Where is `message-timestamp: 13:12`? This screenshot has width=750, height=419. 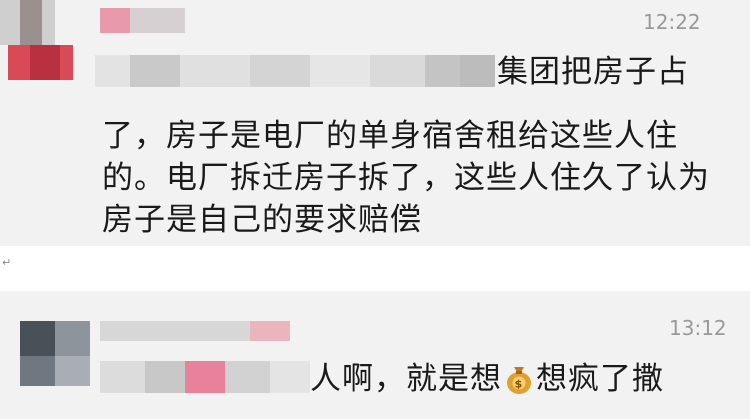 message-timestamp: 13:12 is located at coordinates (698, 328).